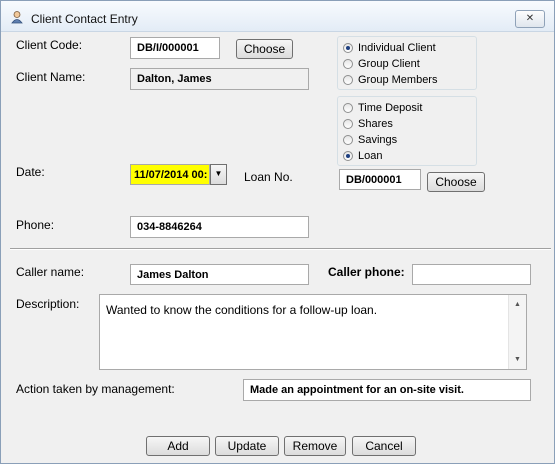 The width and height of the screenshot is (555, 464). Describe the element at coordinates (277, 16) in the screenshot. I see `title-bar: Client Contact Entry ✕` at that location.